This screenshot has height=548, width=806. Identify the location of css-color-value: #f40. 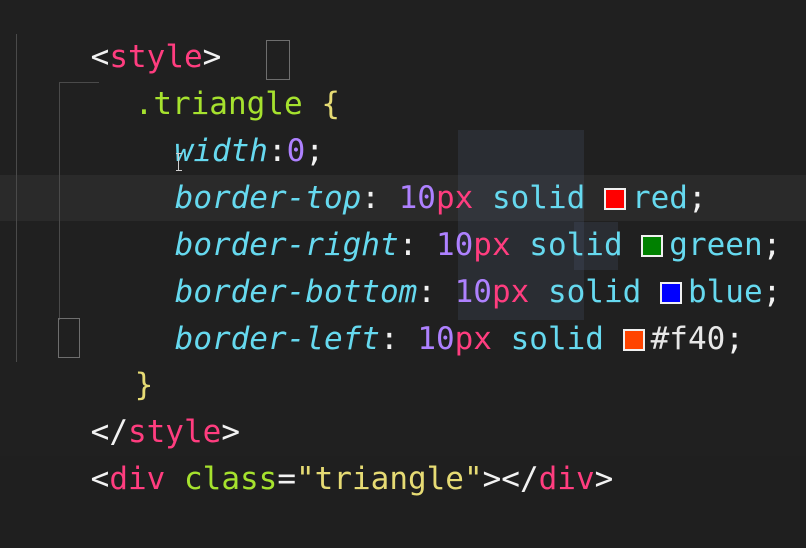
(688, 339).